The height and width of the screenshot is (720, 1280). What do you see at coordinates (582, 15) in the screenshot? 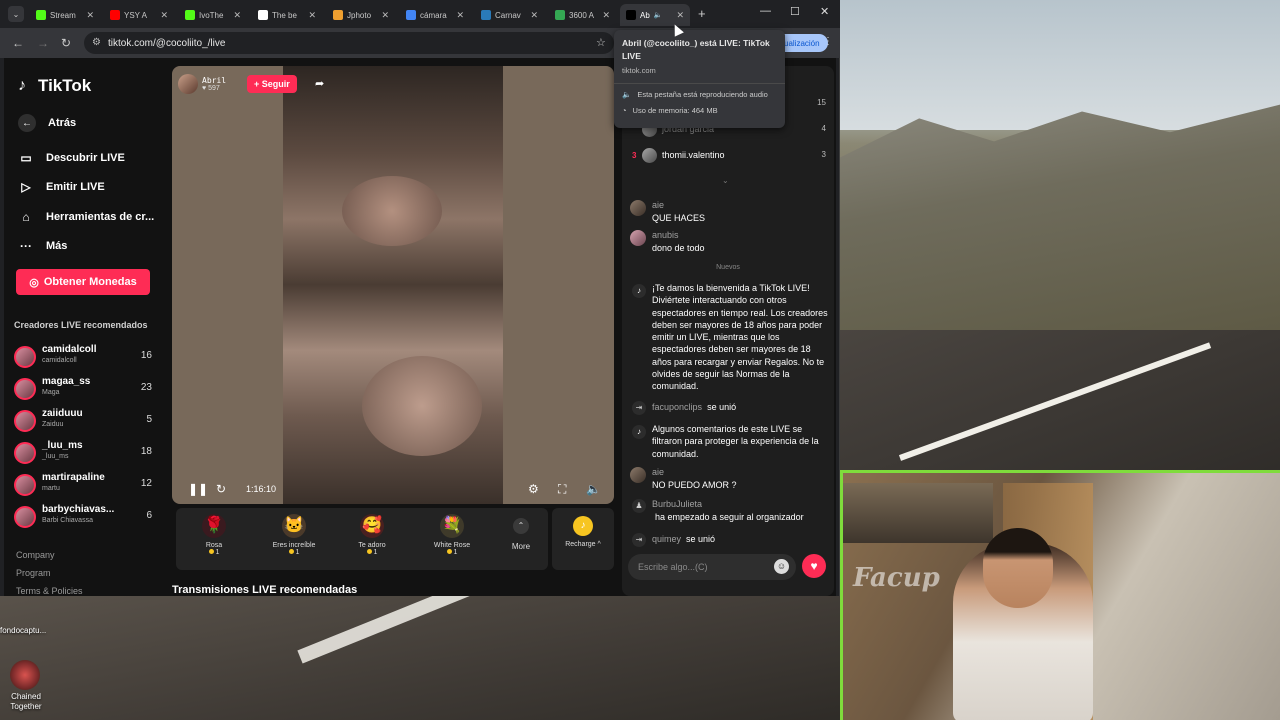
I see `tab-7: 3600 A ✕` at bounding box center [582, 15].